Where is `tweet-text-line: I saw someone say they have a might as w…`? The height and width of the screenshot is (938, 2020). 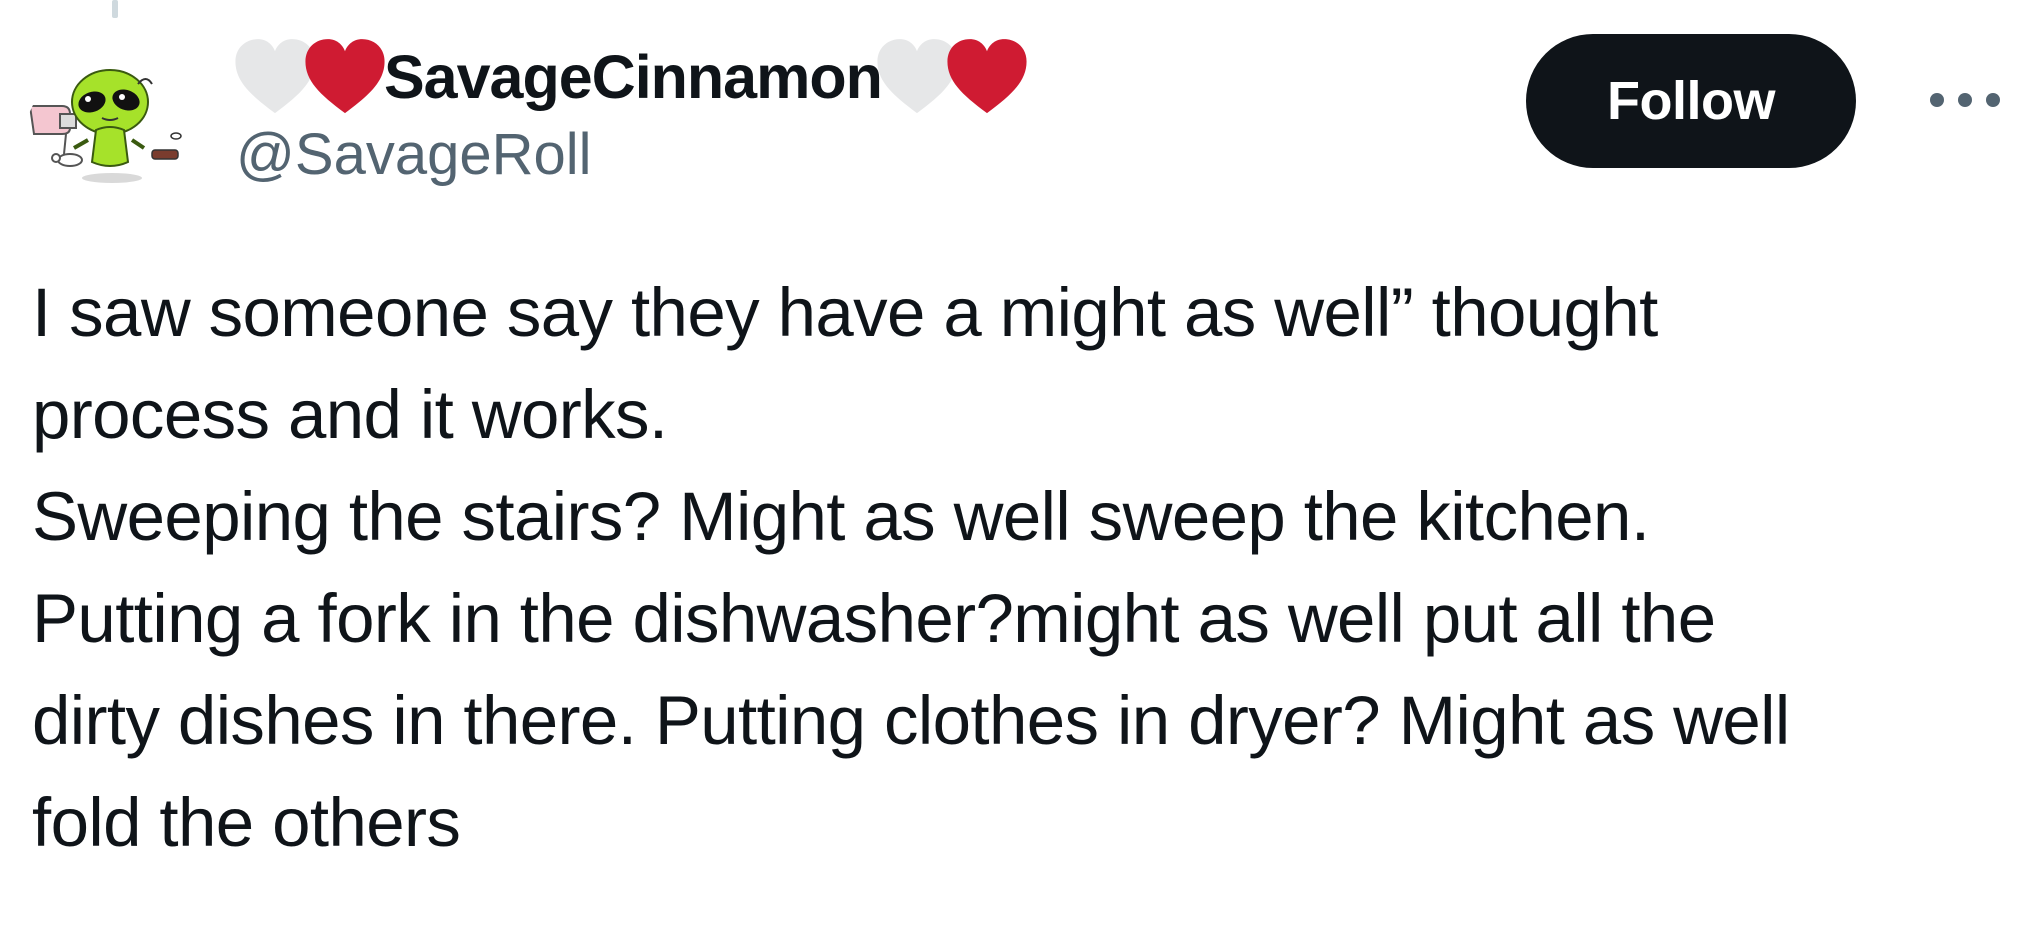
tweet-text-line: I saw someone say they have a might as w… is located at coordinates (845, 312).